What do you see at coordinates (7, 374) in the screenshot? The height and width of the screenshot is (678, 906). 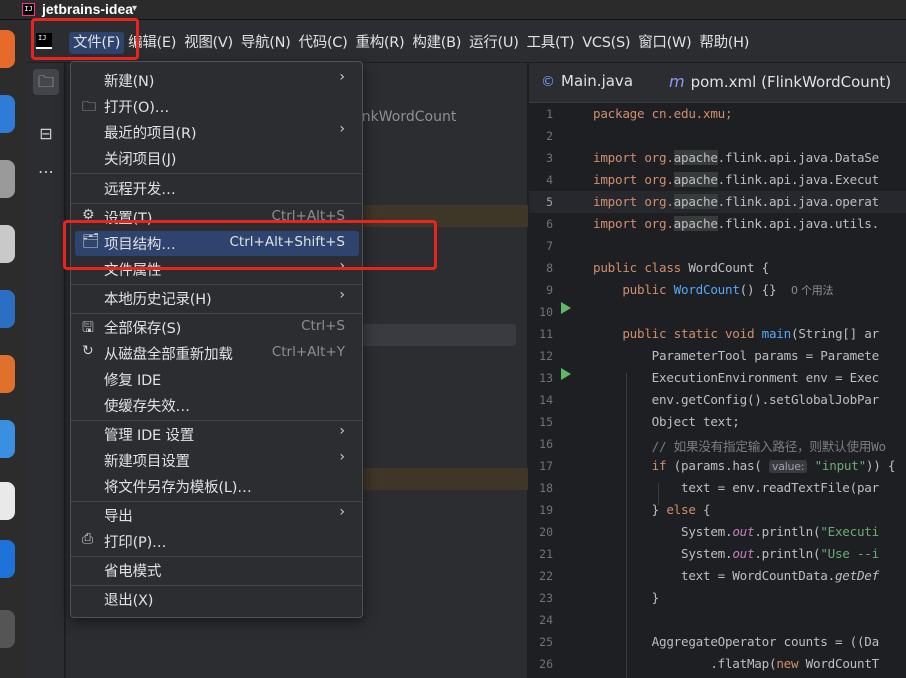 I see `software-center-icon` at bounding box center [7, 374].